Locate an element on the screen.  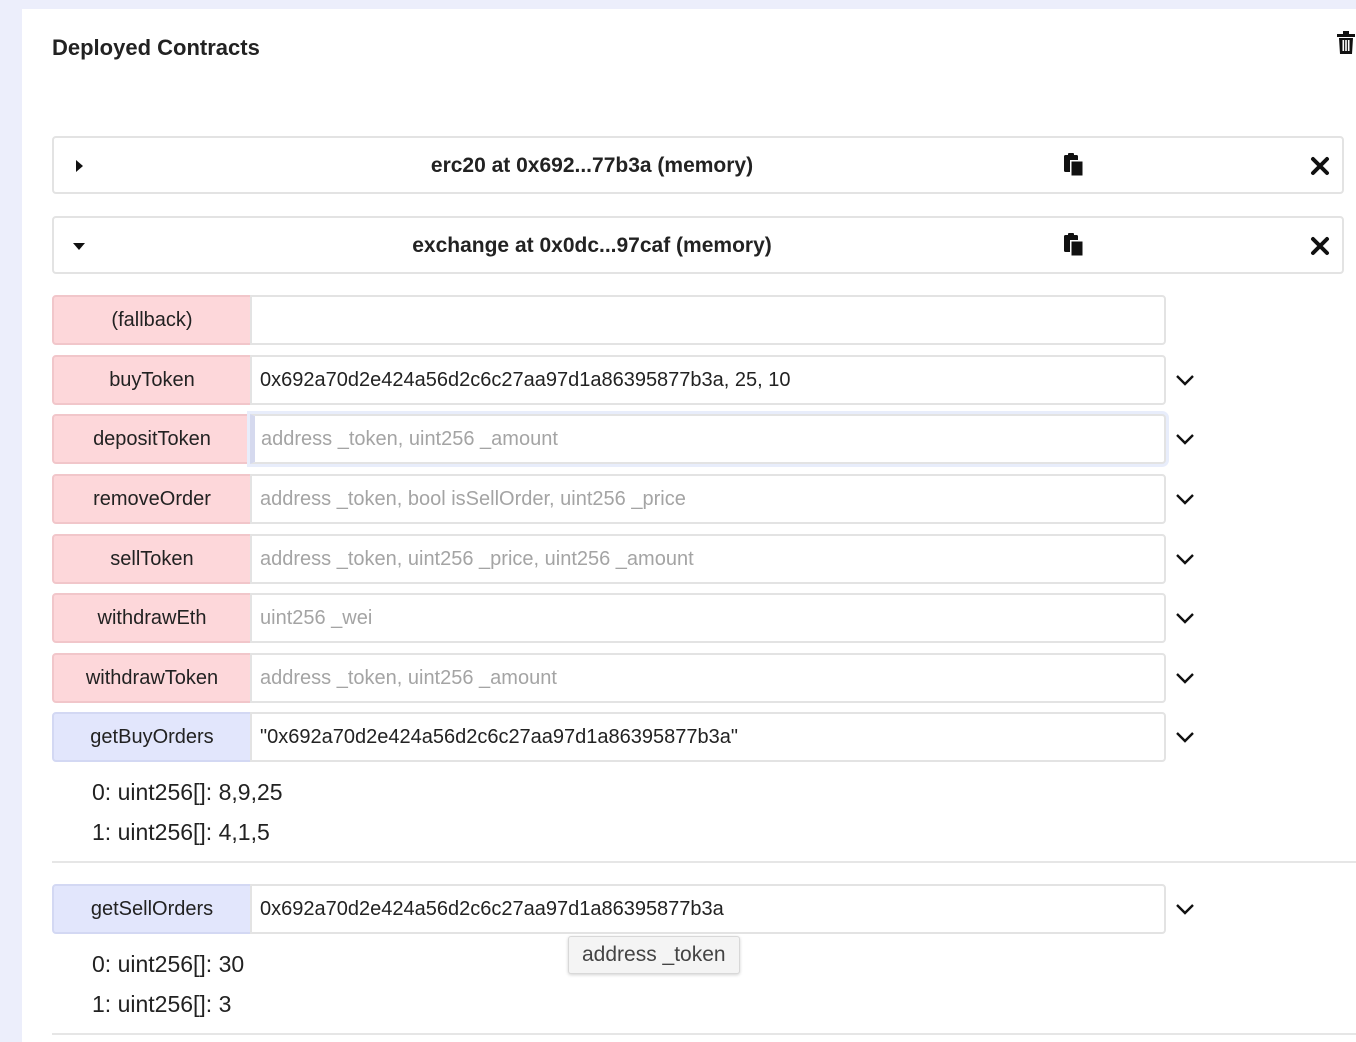
getsellorders-output-1: 1: uint256[]: 3 is located at coordinates (162, 1004).